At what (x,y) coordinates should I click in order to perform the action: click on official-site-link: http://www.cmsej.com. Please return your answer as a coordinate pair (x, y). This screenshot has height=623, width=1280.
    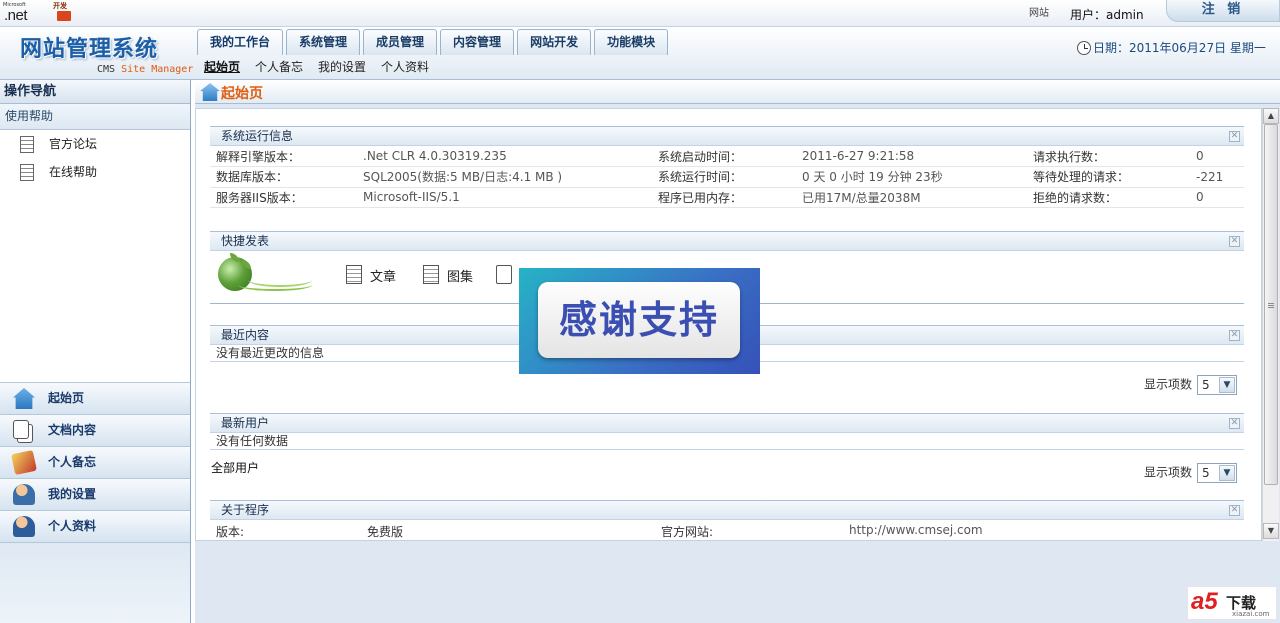
    Looking at the image, I should click on (916, 530).